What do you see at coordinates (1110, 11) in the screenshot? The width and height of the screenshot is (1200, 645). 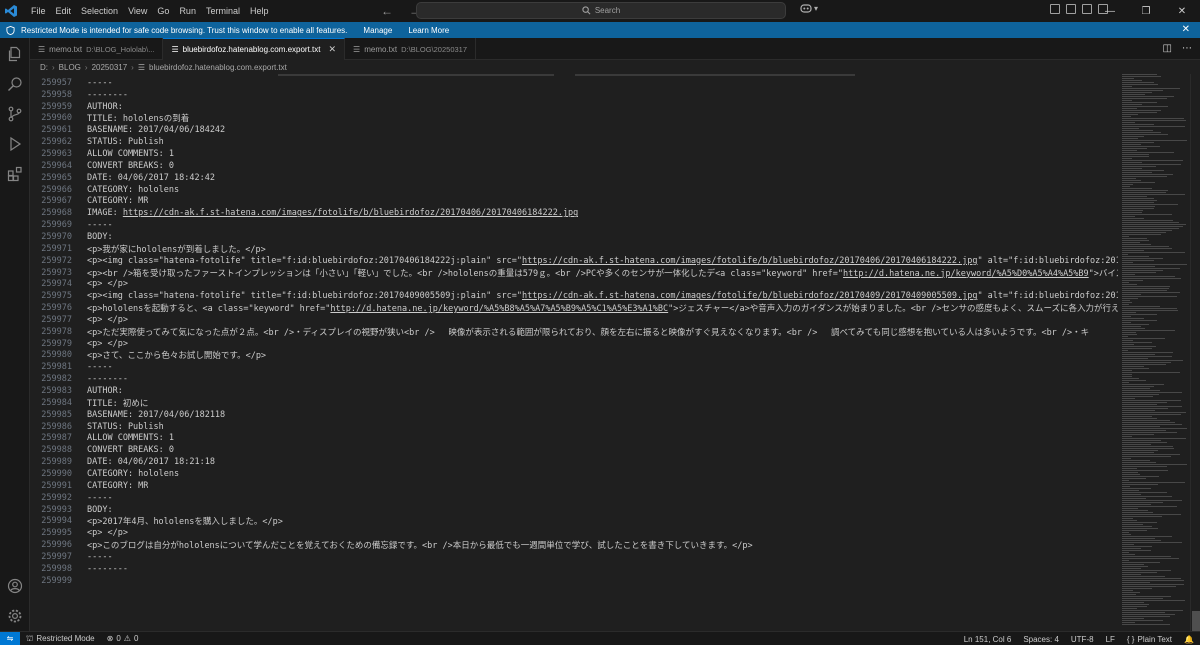 I see `minimize-icon: —` at bounding box center [1110, 11].